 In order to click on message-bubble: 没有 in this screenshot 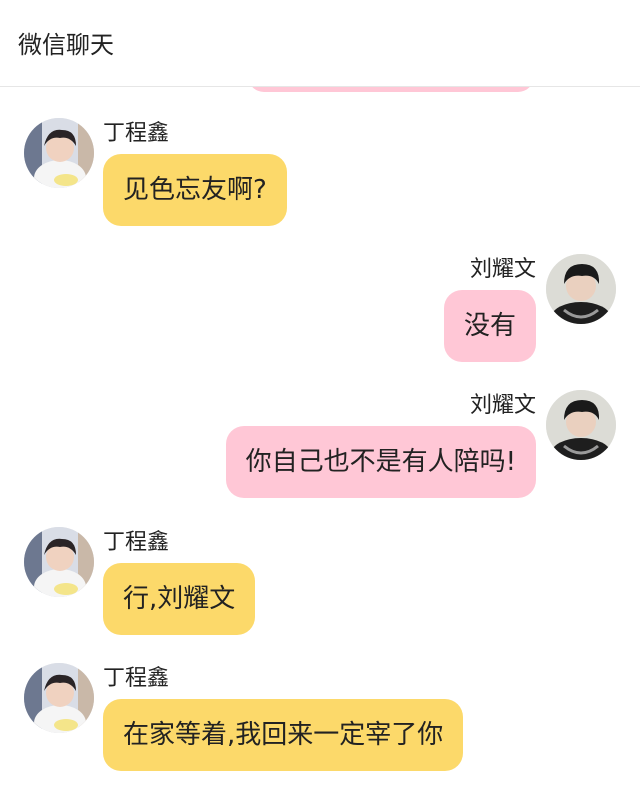, I will do `click(489, 326)`.